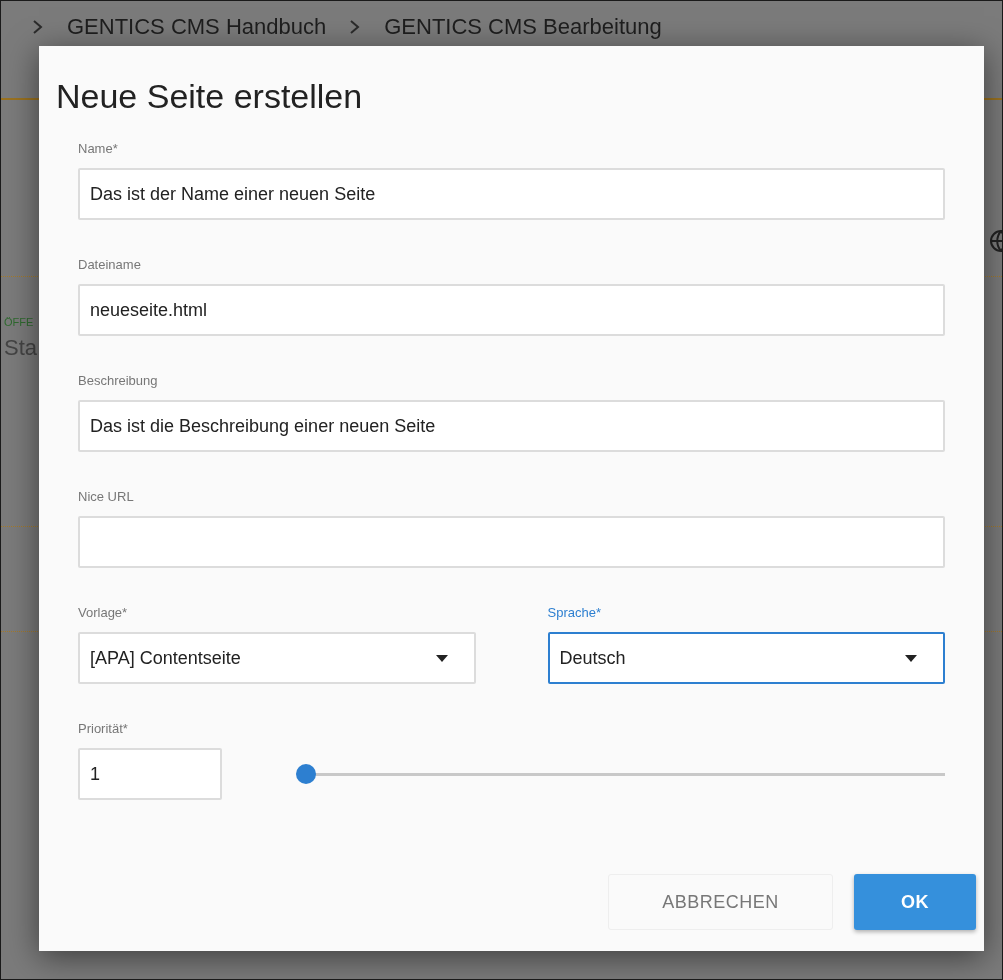  What do you see at coordinates (197, 27) in the screenshot?
I see `breadcrumb-link: GENTICS CMS Handbuch` at bounding box center [197, 27].